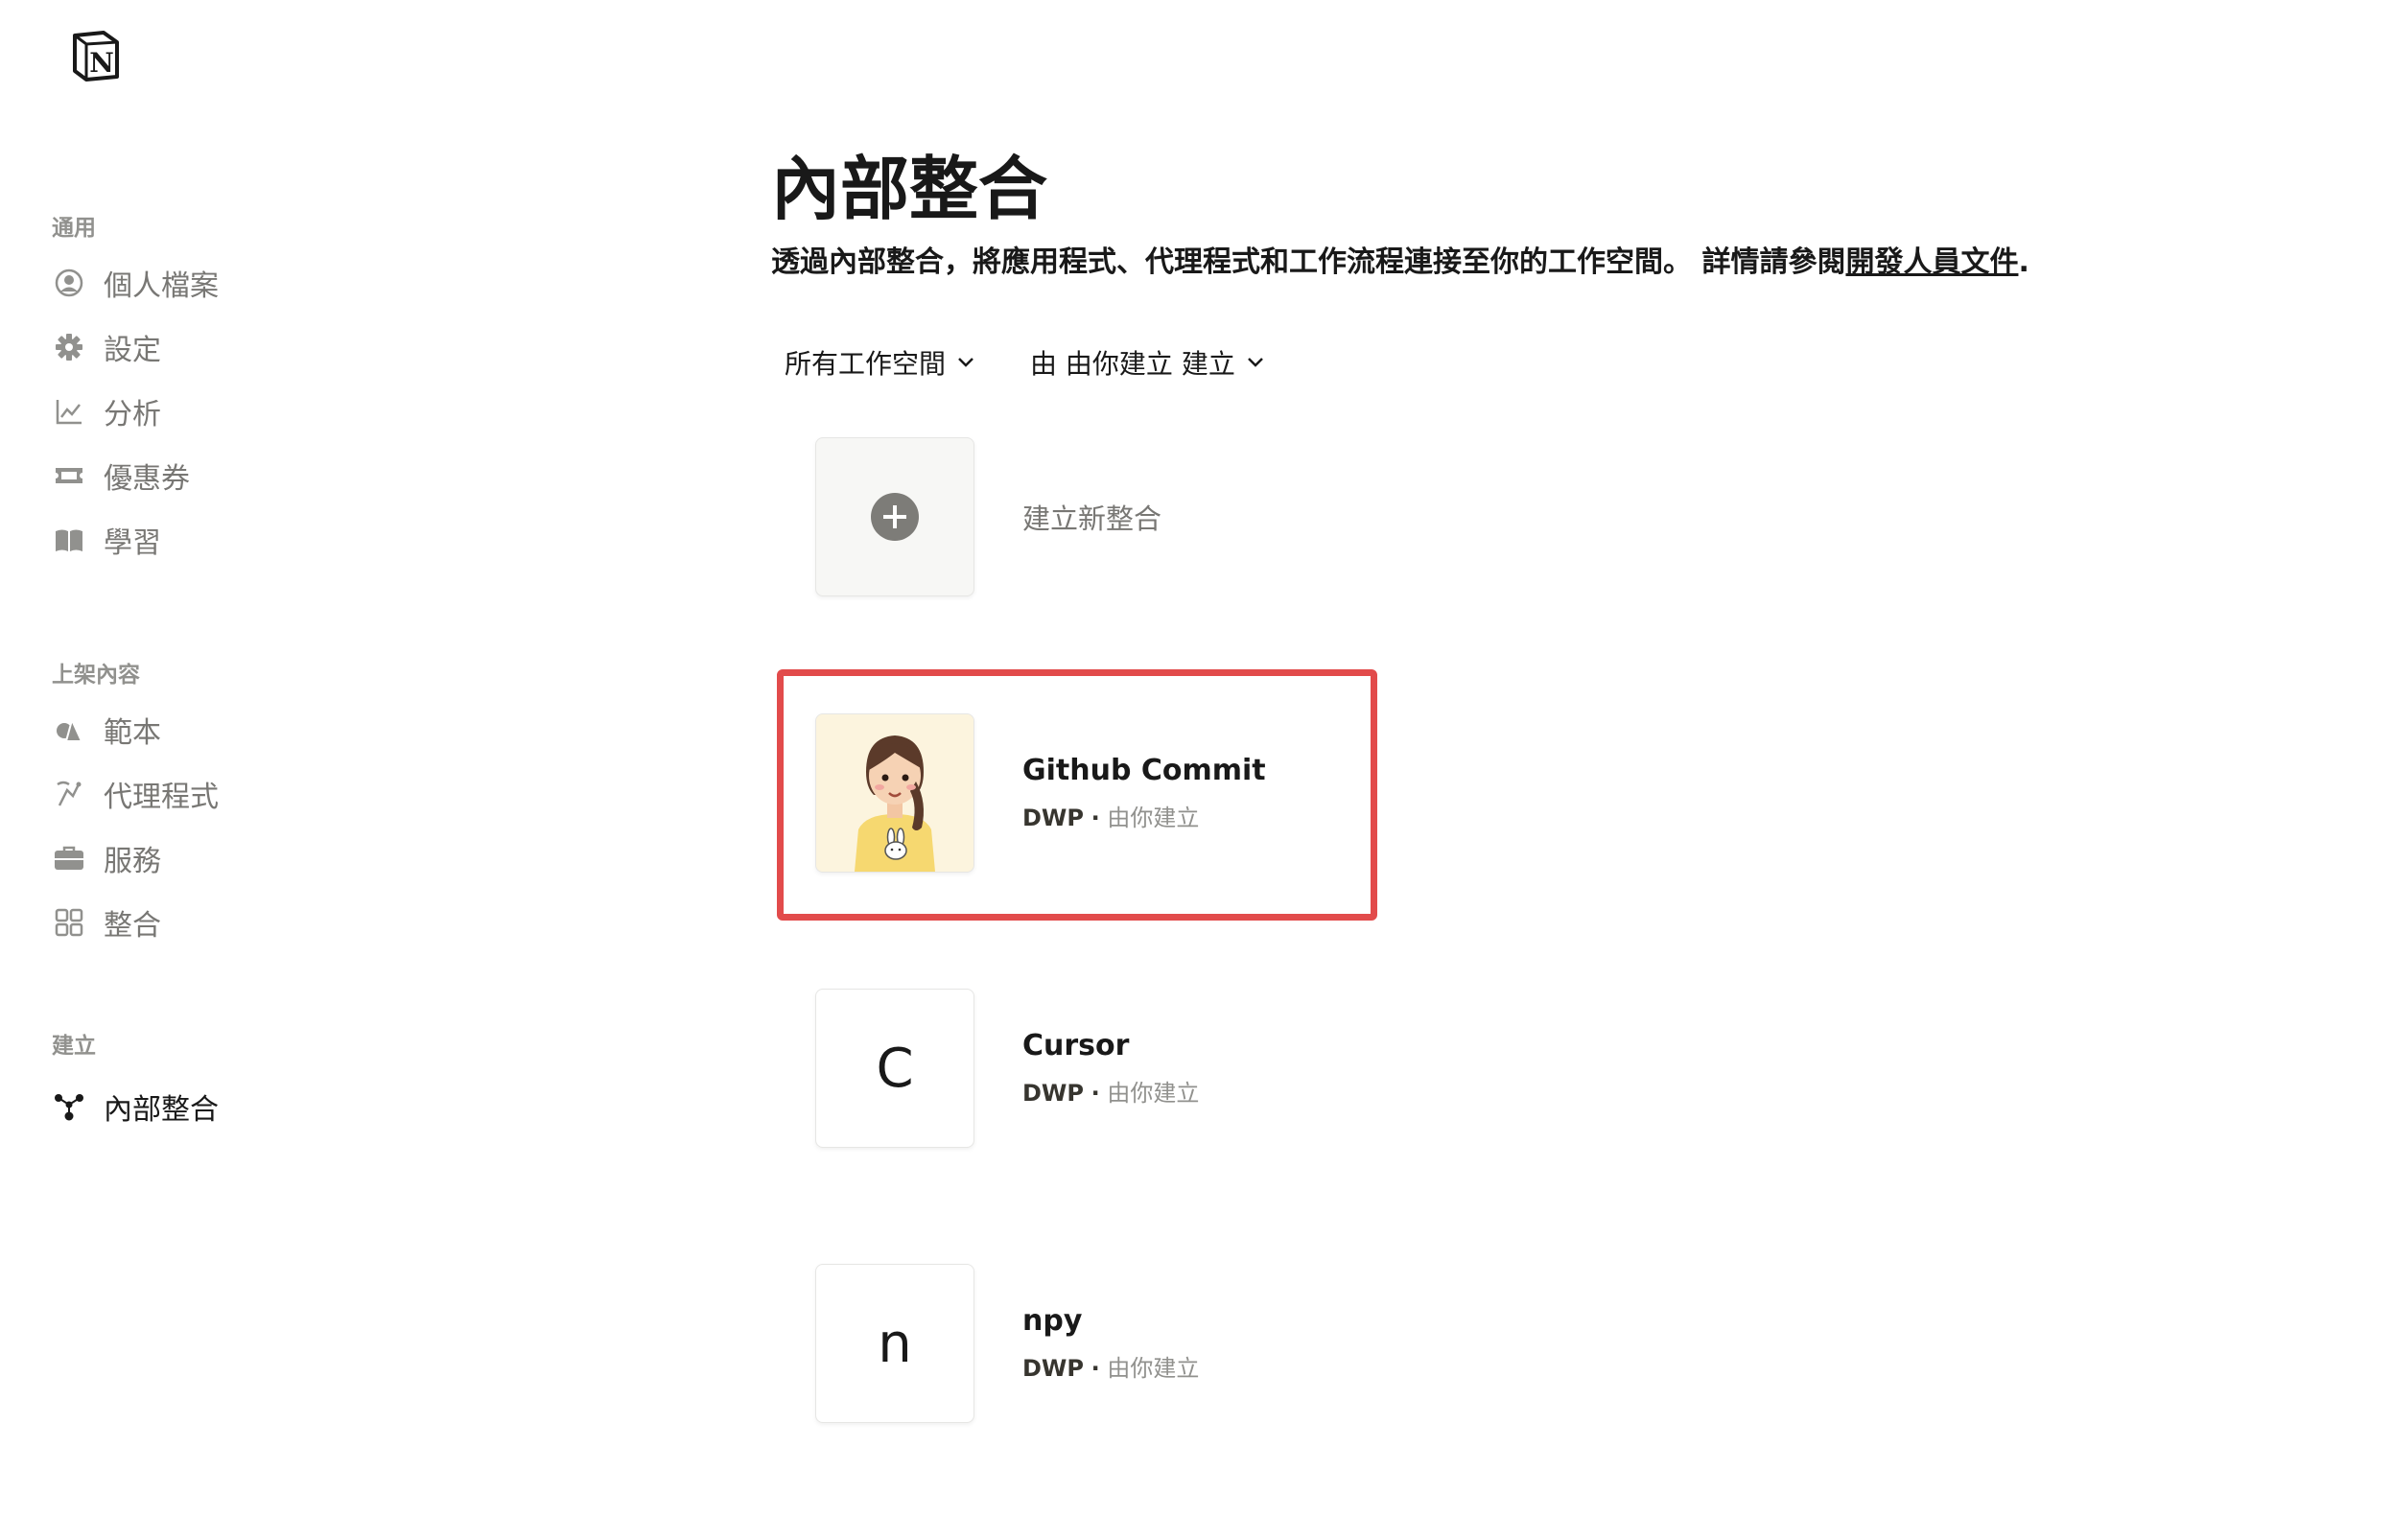  What do you see at coordinates (69, 347) in the screenshot?
I see `gear-icon` at bounding box center [69, 347].